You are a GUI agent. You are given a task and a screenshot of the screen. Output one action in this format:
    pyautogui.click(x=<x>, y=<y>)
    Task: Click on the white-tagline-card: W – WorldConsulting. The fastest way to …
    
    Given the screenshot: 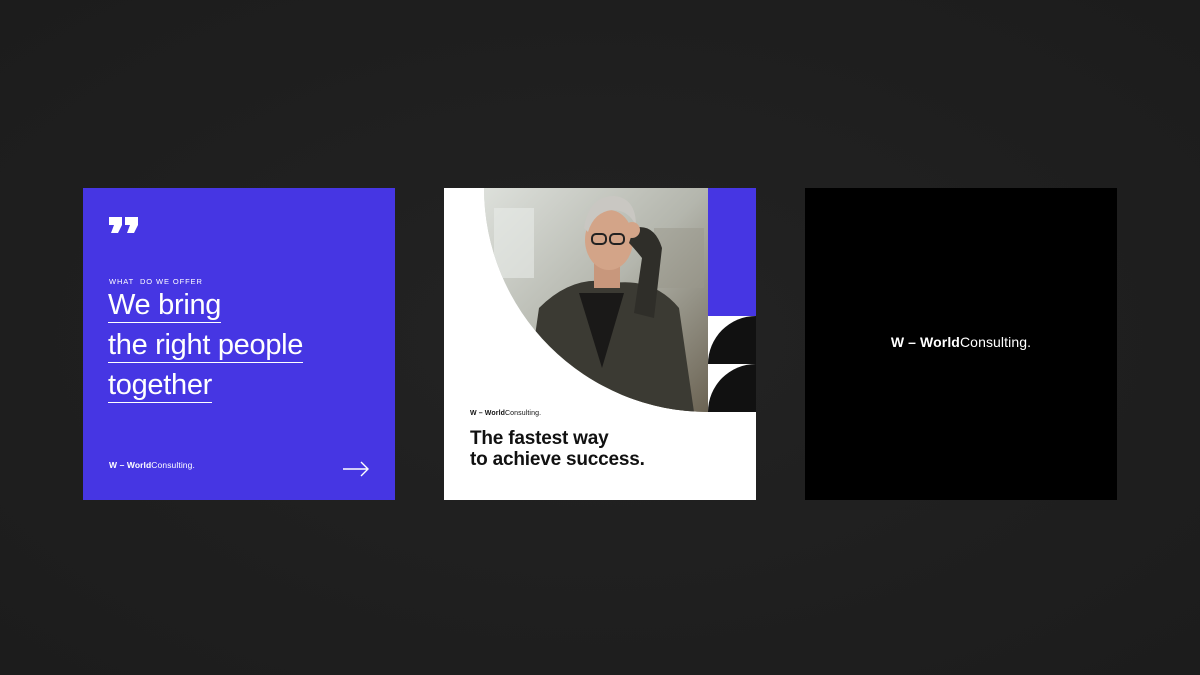 What is the action you would take?
    pyautogui.click(x=600, y=344)
    